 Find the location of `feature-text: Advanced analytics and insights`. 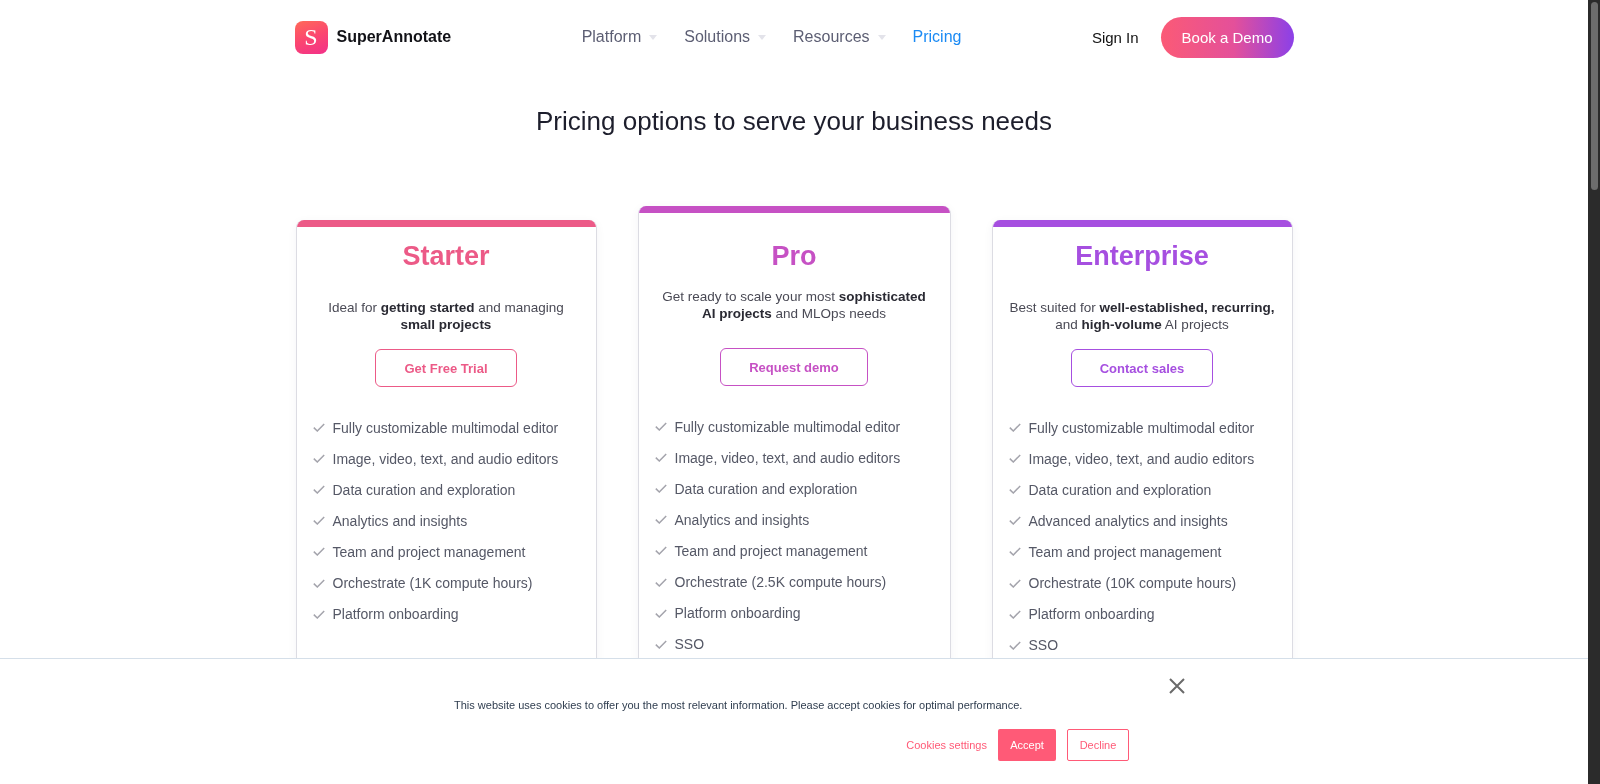

feature-text: Advanced analytics and insights is located at coordinates (1128, 520).